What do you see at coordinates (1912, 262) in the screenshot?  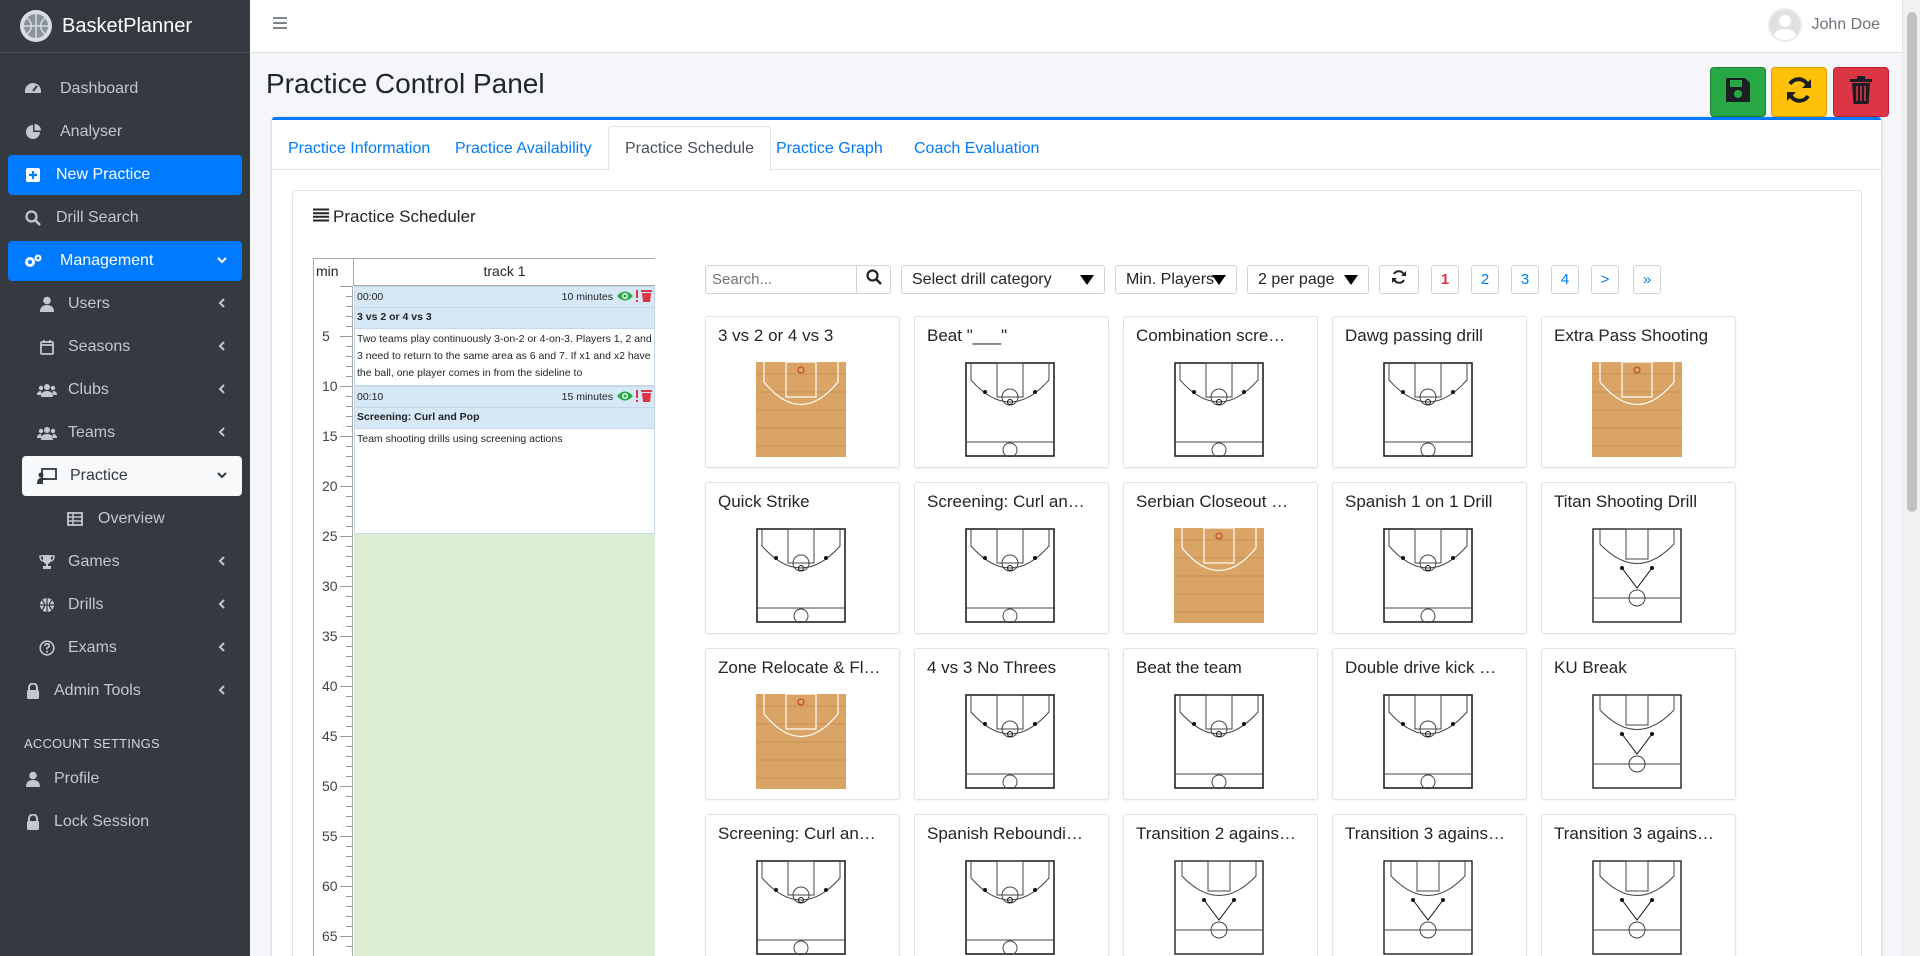 I see `scrollbar-thumb` at bounding box center [1912, 262].